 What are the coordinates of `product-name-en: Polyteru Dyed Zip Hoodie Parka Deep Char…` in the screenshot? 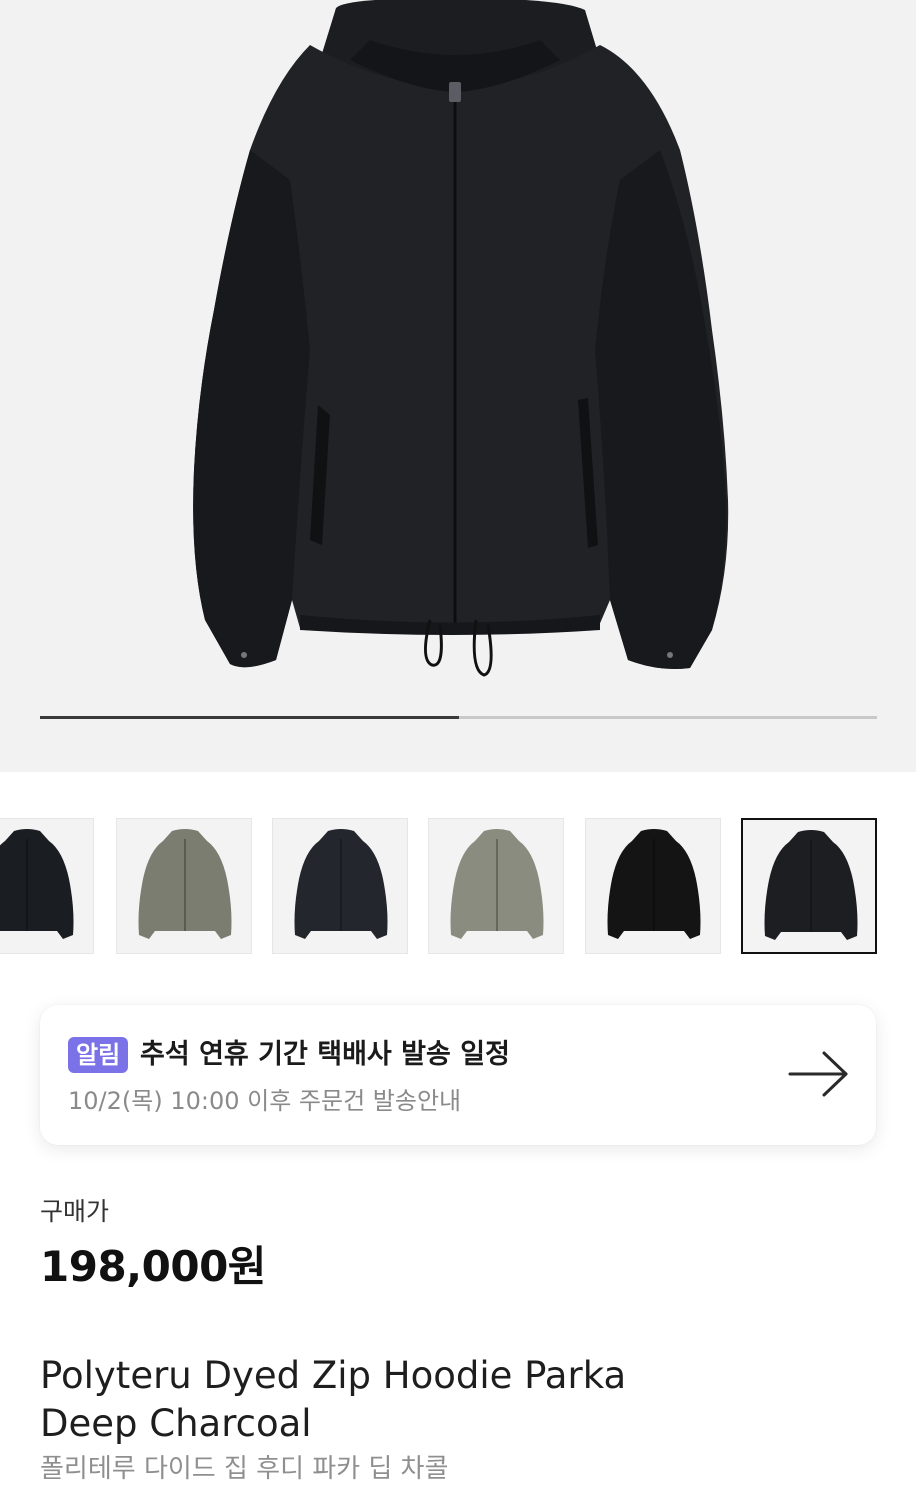 It's located at (390, 1400).